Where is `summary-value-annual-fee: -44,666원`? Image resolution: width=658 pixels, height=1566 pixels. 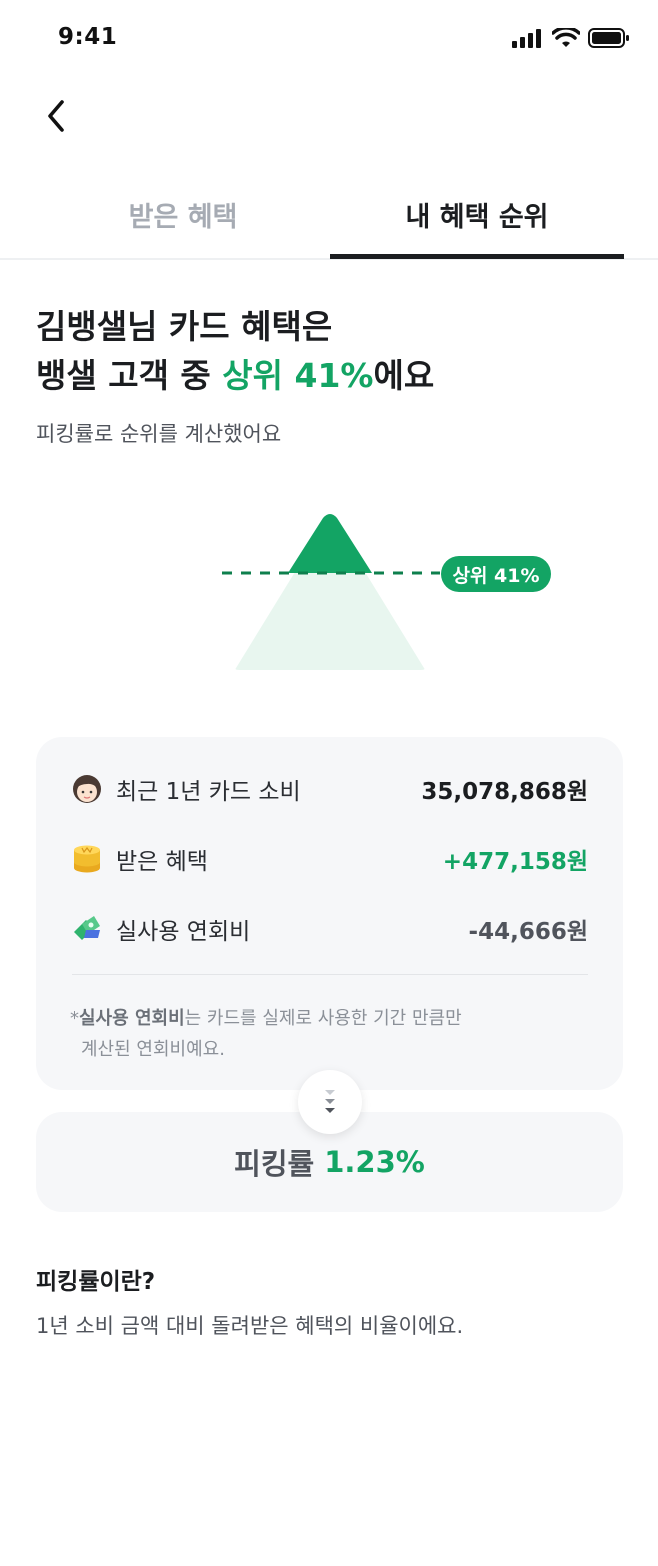
summary-value-annual-fee: -44,666원 is located at coordinates (528, 932).